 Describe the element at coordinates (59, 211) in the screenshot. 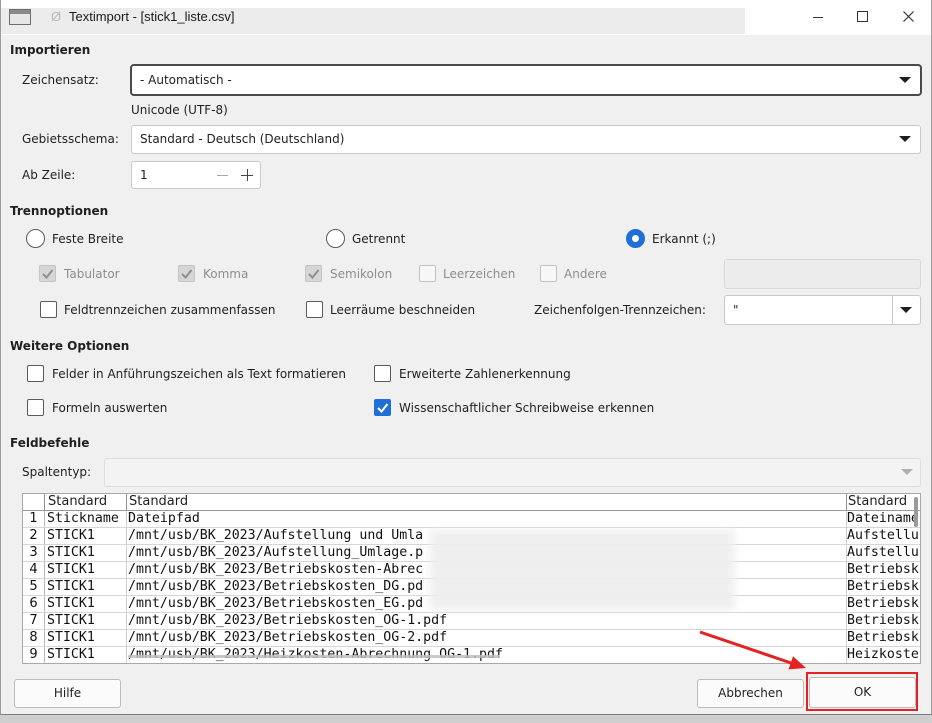

I see `separator-heading: Trennoptionen` at that location.